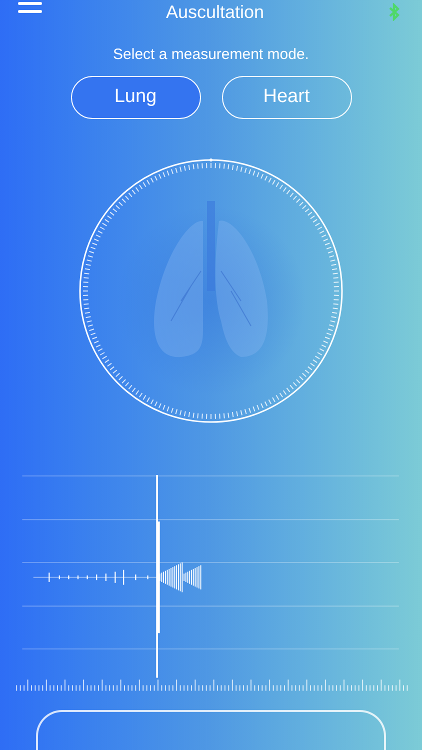 The width and height of the screenshot is (422, 750). What do you see at coordinates (211, 730) in the screenshot?
I see `action-button` at bounding box center [211, 730].